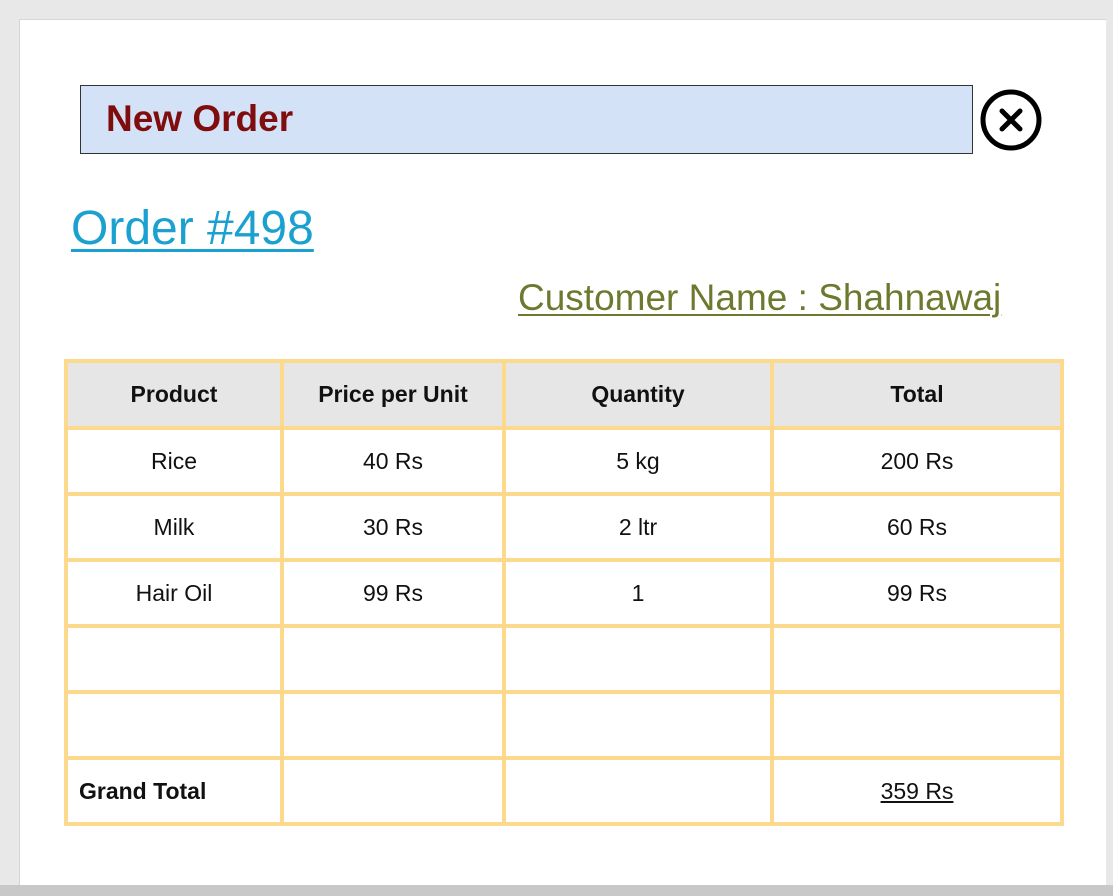 The width and height of the screenshot is (1113, 896). Describe the element at coordinates (393, 394) in the screenshot. I see `column-header-price: Price per Unit` at that location.